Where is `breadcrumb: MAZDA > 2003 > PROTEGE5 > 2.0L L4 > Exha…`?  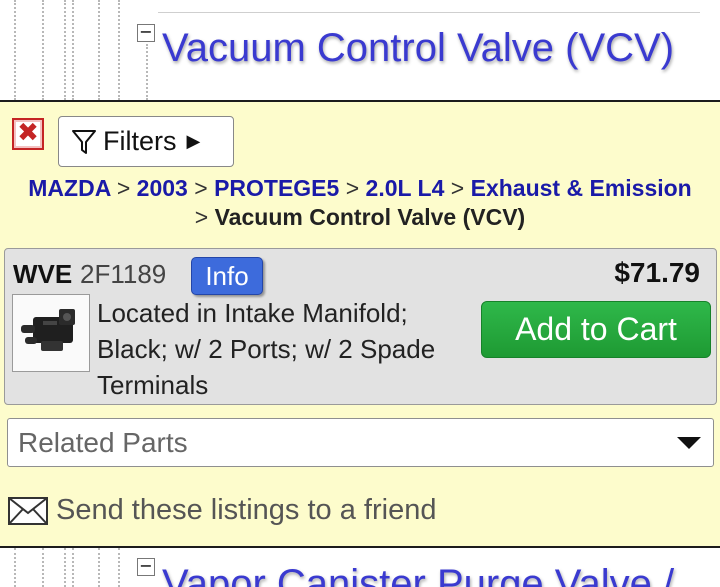
breadcrumb: MAZDA > 2003 > PROTEGE5 > 2.0L L4 > Exha… is located at coordinates (360, 203).